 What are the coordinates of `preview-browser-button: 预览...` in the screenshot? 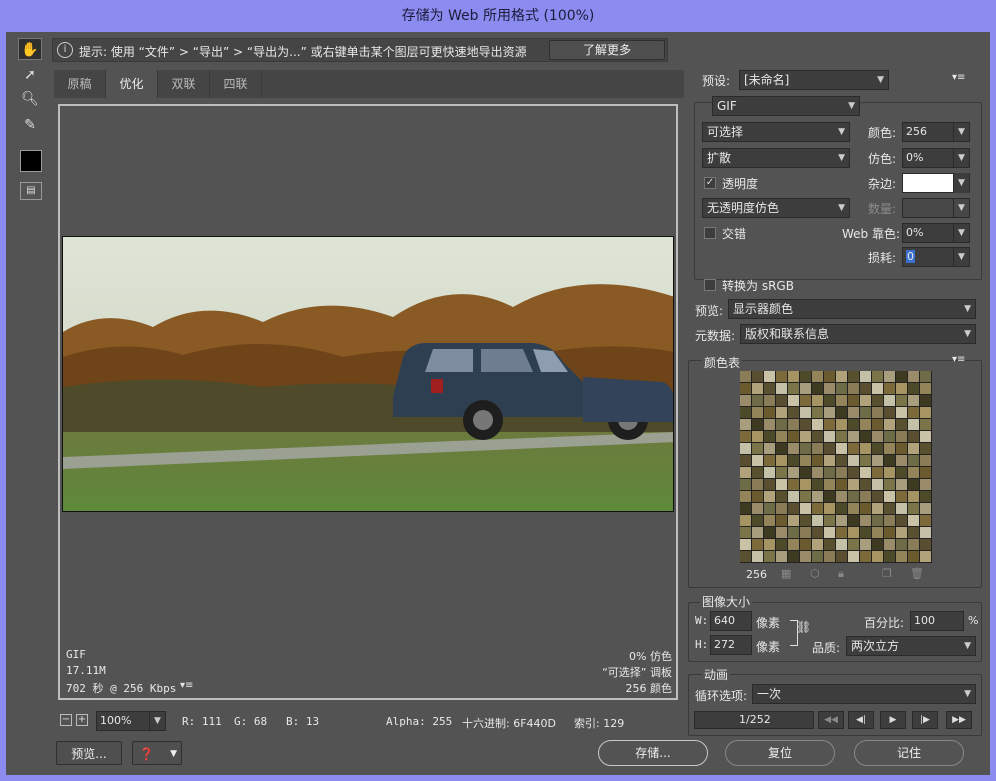 It's located at (89, 753).